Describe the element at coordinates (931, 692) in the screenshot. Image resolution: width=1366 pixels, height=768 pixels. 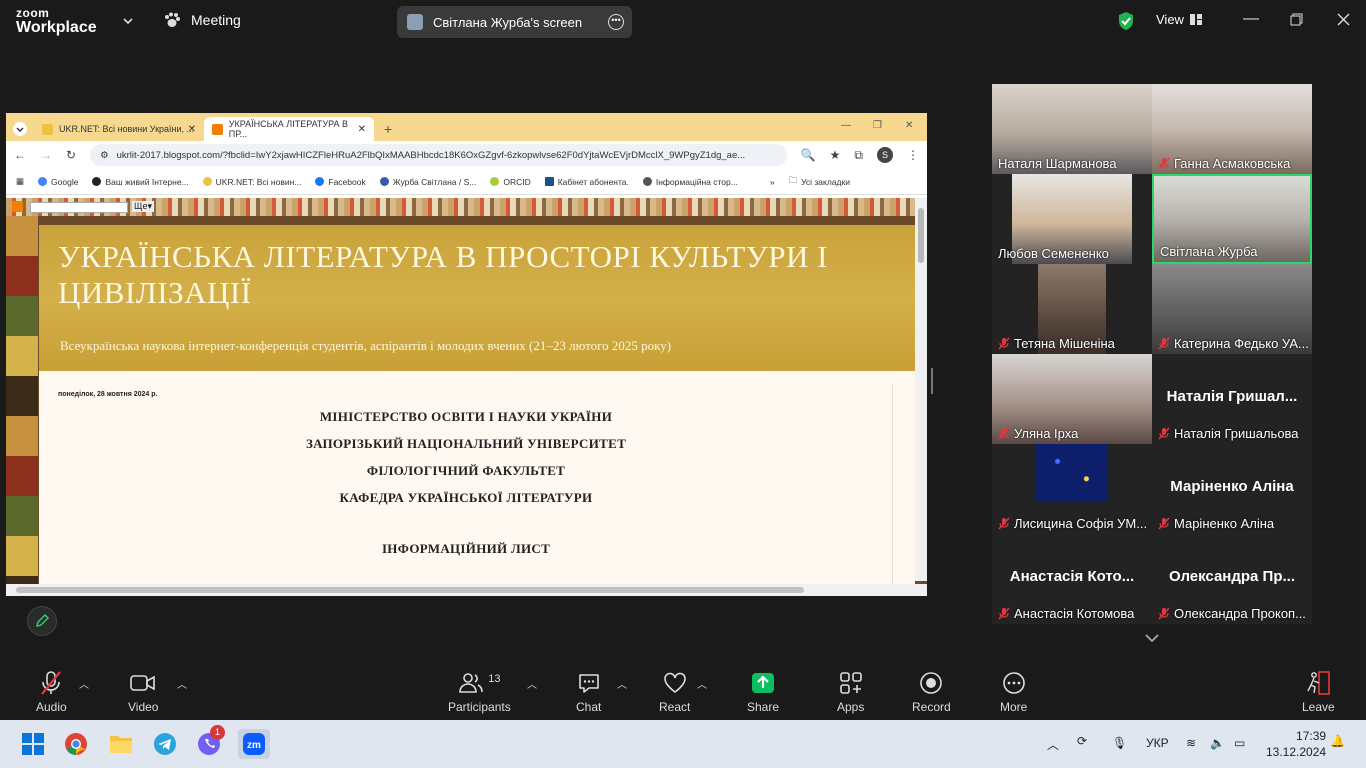
I see `record-button: Record` at that location.